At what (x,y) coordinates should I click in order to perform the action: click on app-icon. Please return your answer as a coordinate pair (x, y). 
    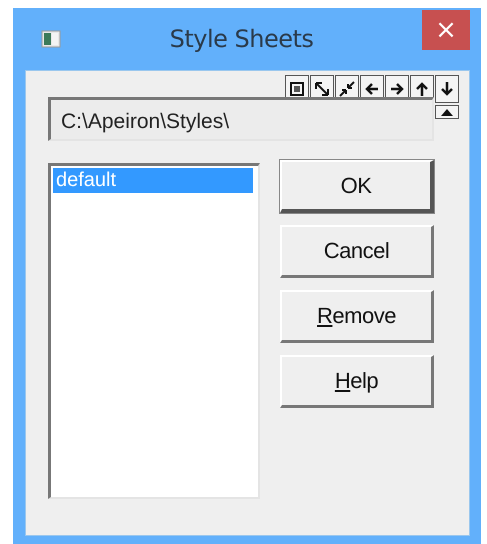
    Looking at the image, I should click on (51, 39).